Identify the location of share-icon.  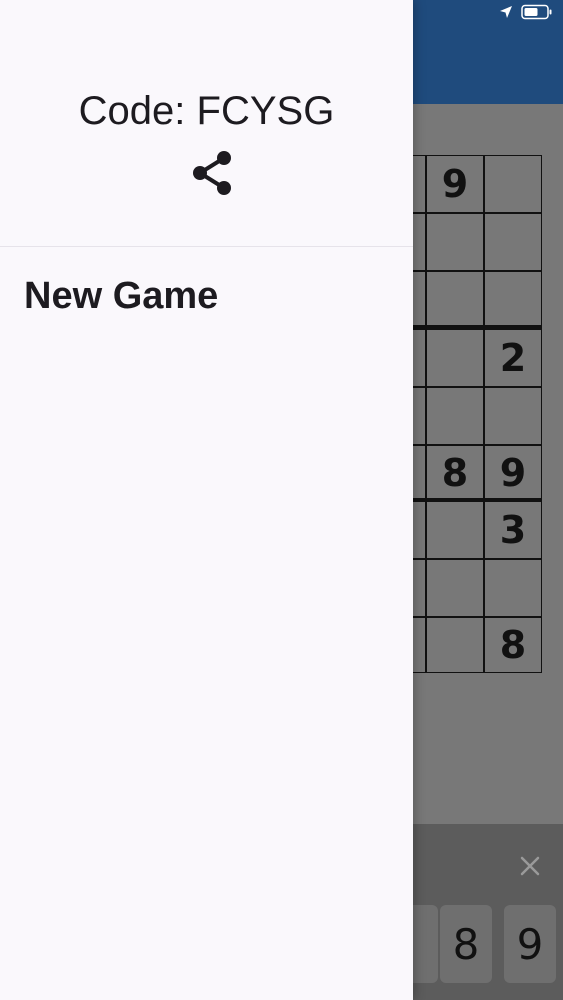
(212, 173).